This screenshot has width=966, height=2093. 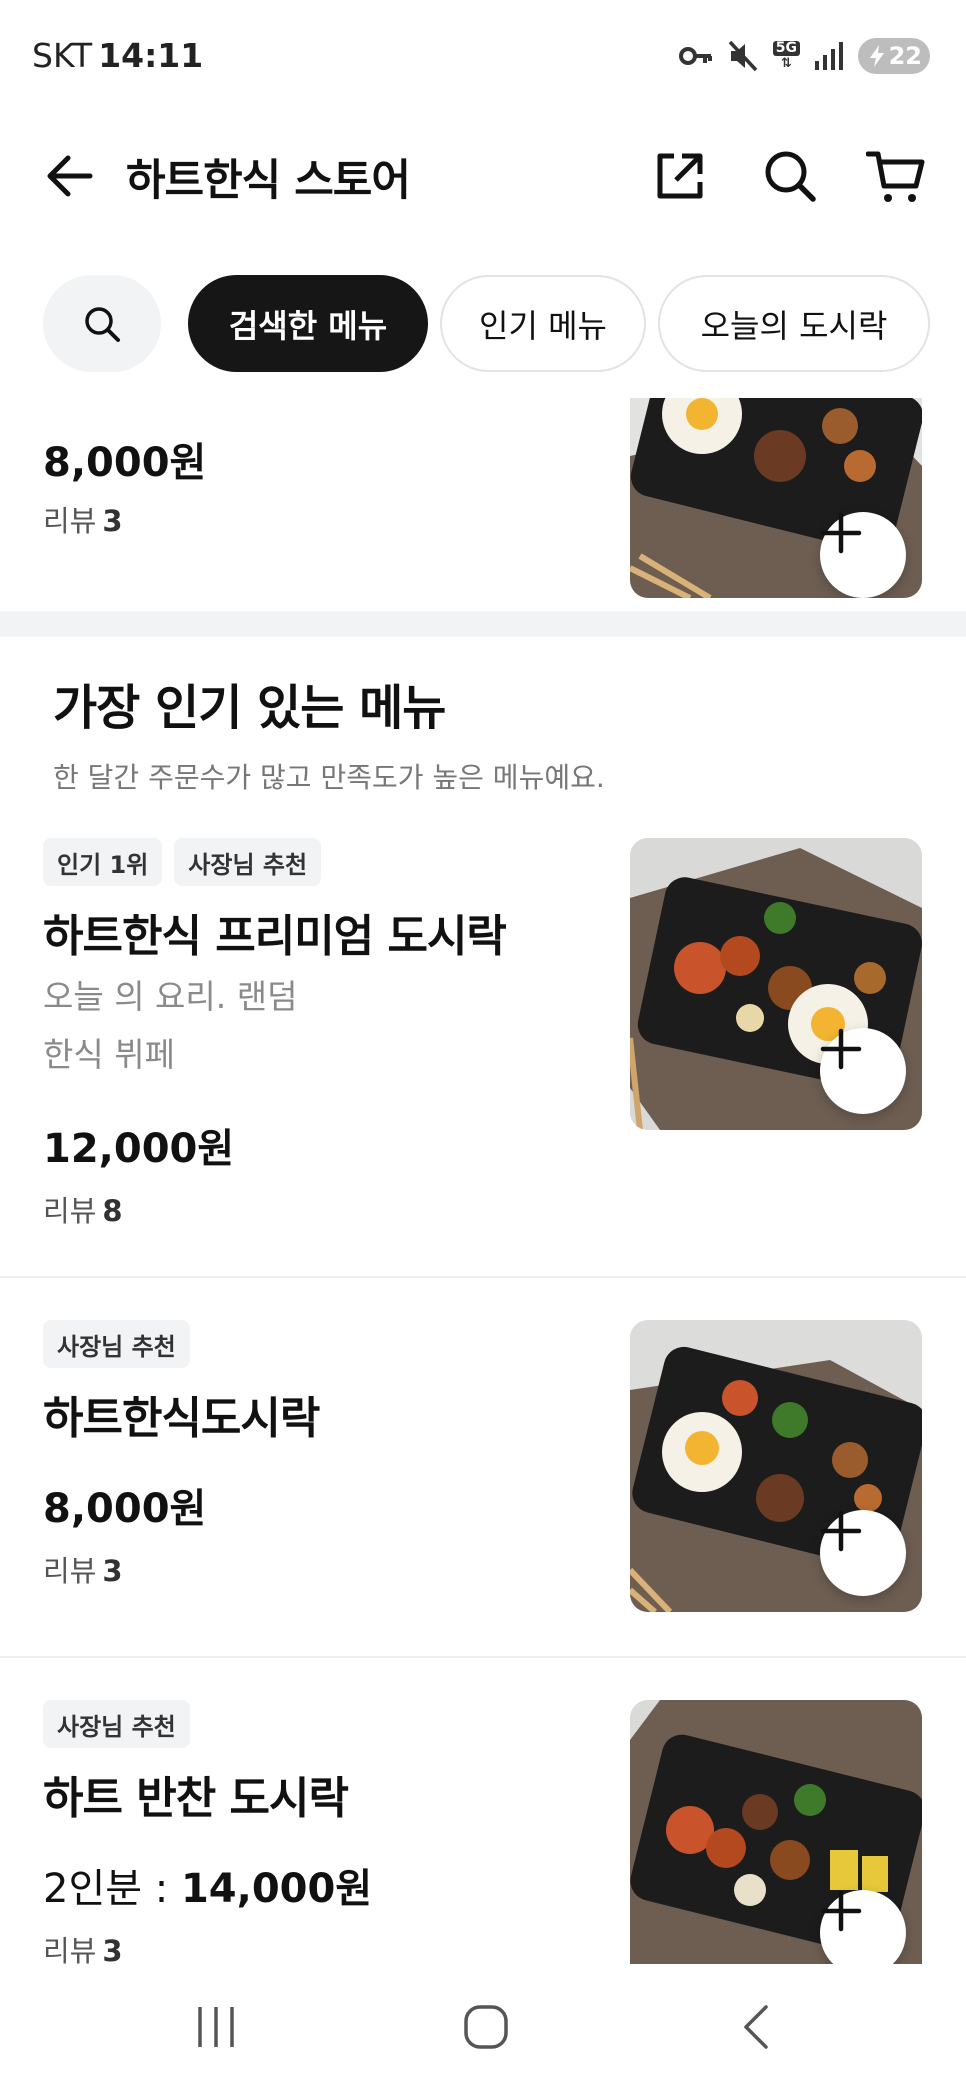 What do you see at coordinates (695, 56) in the screenshot?
I see `vpn-key-icon` at bounding box center [695, 56].